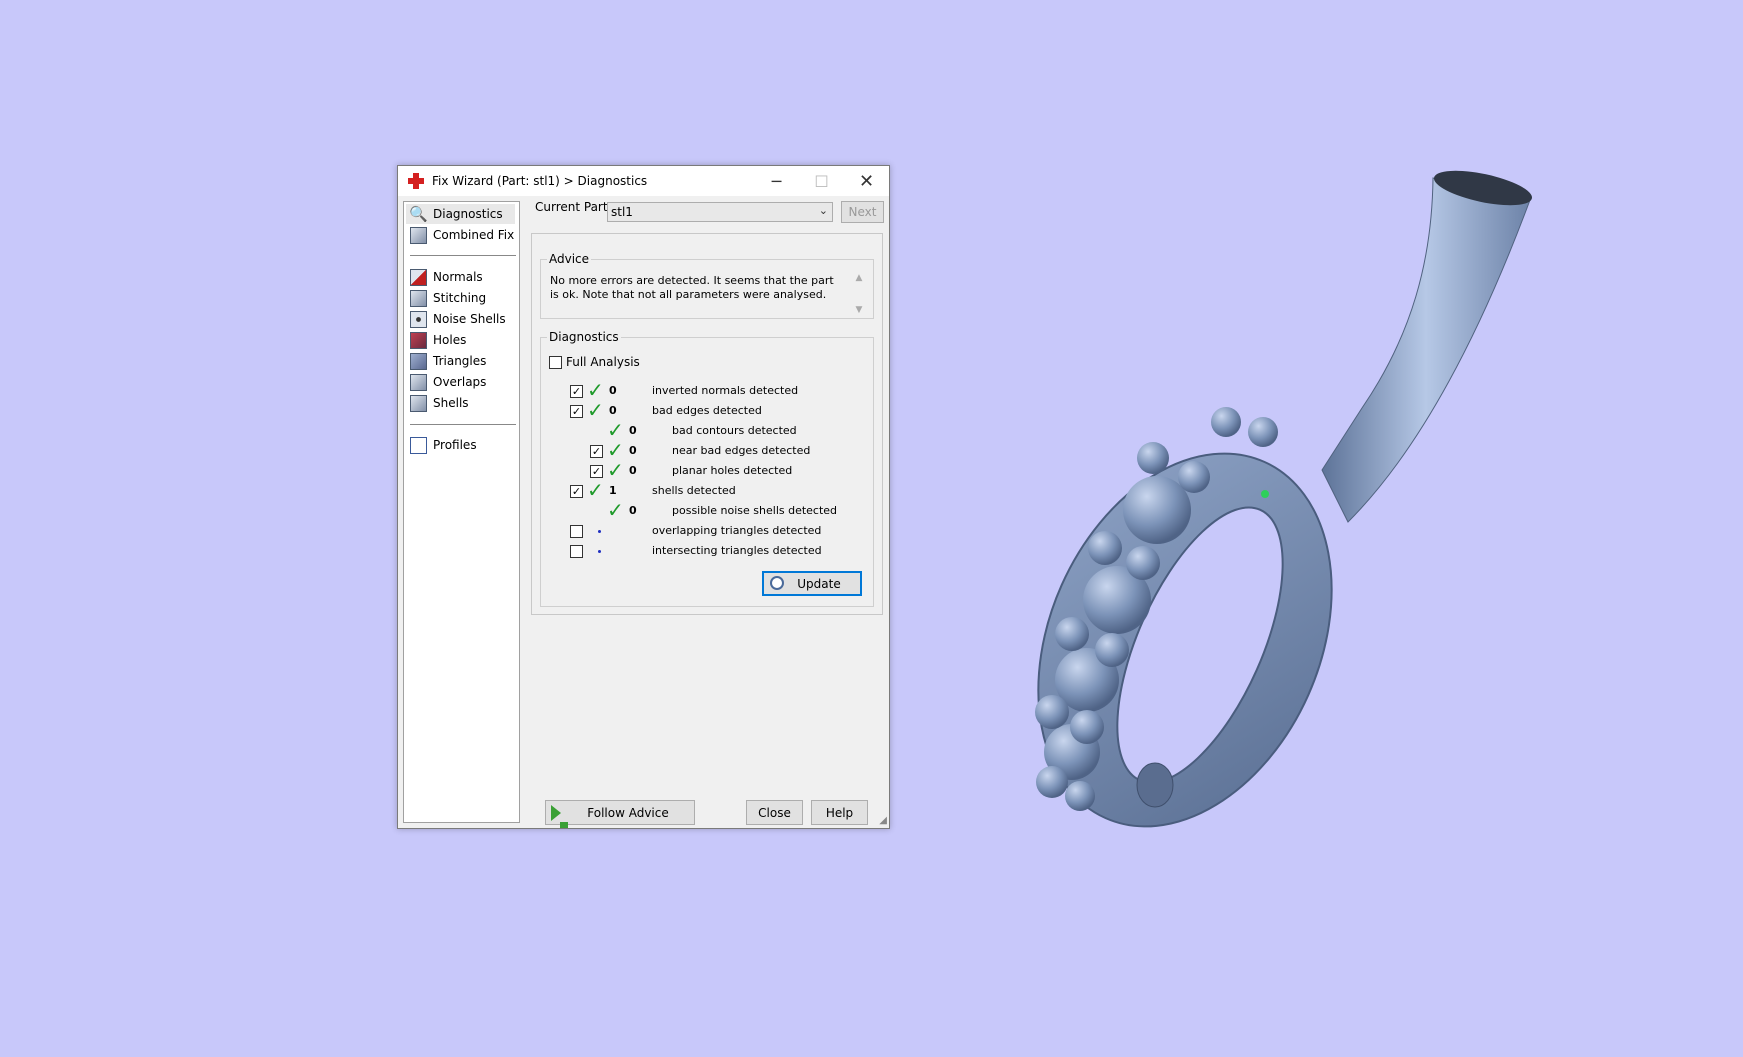 Image resolution: width=1743 pixels, height=1057 pixels. I want to click on sidebar-item-label: Stitching, so click(460, 298).